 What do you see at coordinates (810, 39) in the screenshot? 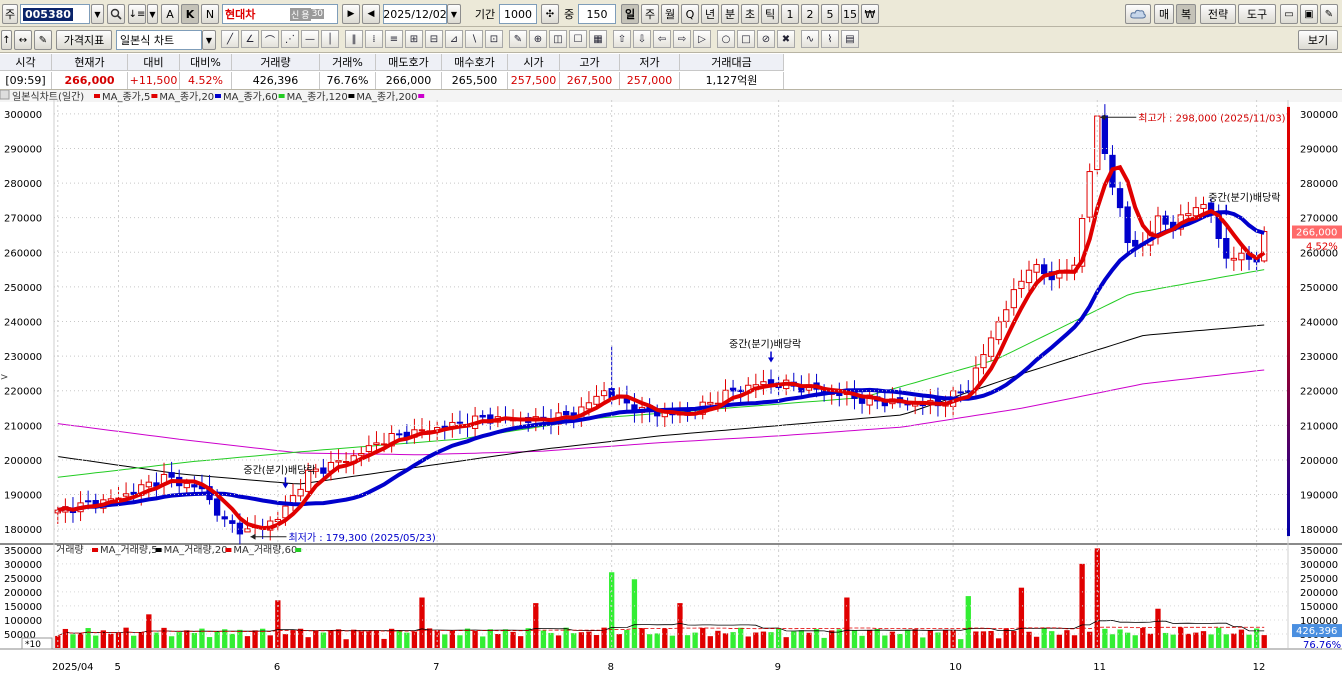
I see `wave-icon: ∿` at bounding box center [810, 39].